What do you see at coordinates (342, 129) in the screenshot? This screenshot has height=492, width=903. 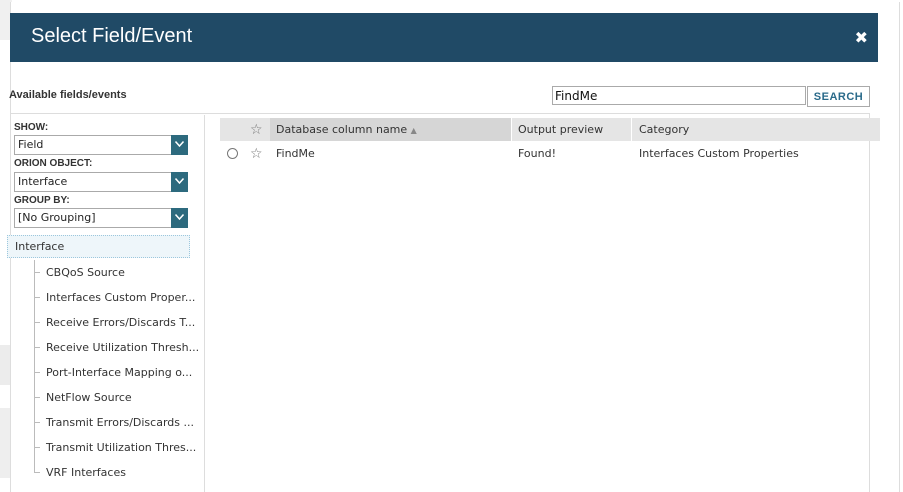 I see `column-header-name-label: Database column name` at bounding box center [342, 129].